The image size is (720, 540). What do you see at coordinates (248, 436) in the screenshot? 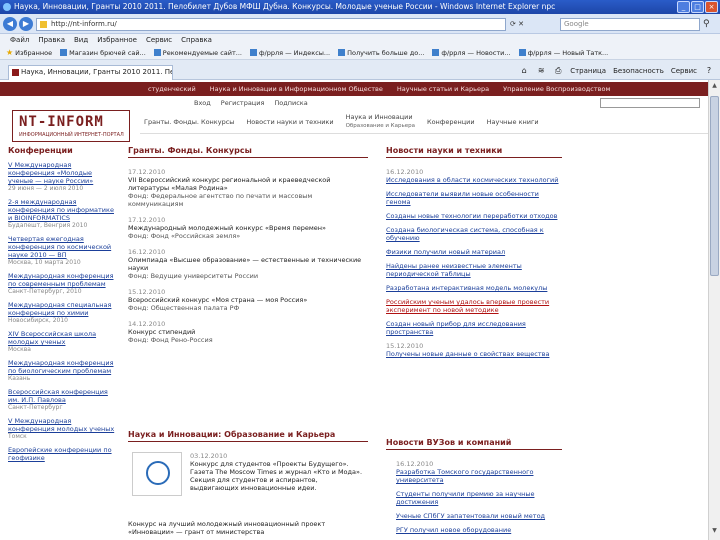
I see `edu-heading: Наука и Инновации: Образование и Карьера` at bounding box center [248, 436].